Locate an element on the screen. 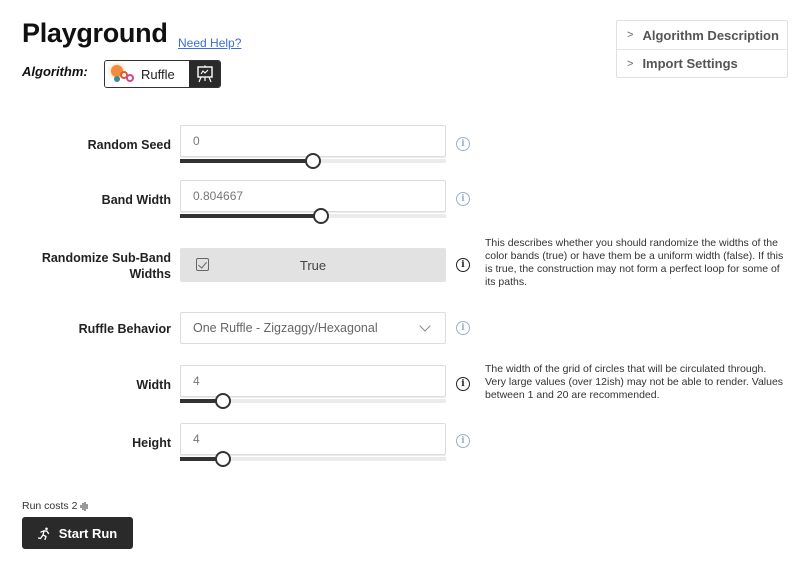 The height and width of the screenshot is (573, 800). width-label: Width is located at coordinates (153, 385).